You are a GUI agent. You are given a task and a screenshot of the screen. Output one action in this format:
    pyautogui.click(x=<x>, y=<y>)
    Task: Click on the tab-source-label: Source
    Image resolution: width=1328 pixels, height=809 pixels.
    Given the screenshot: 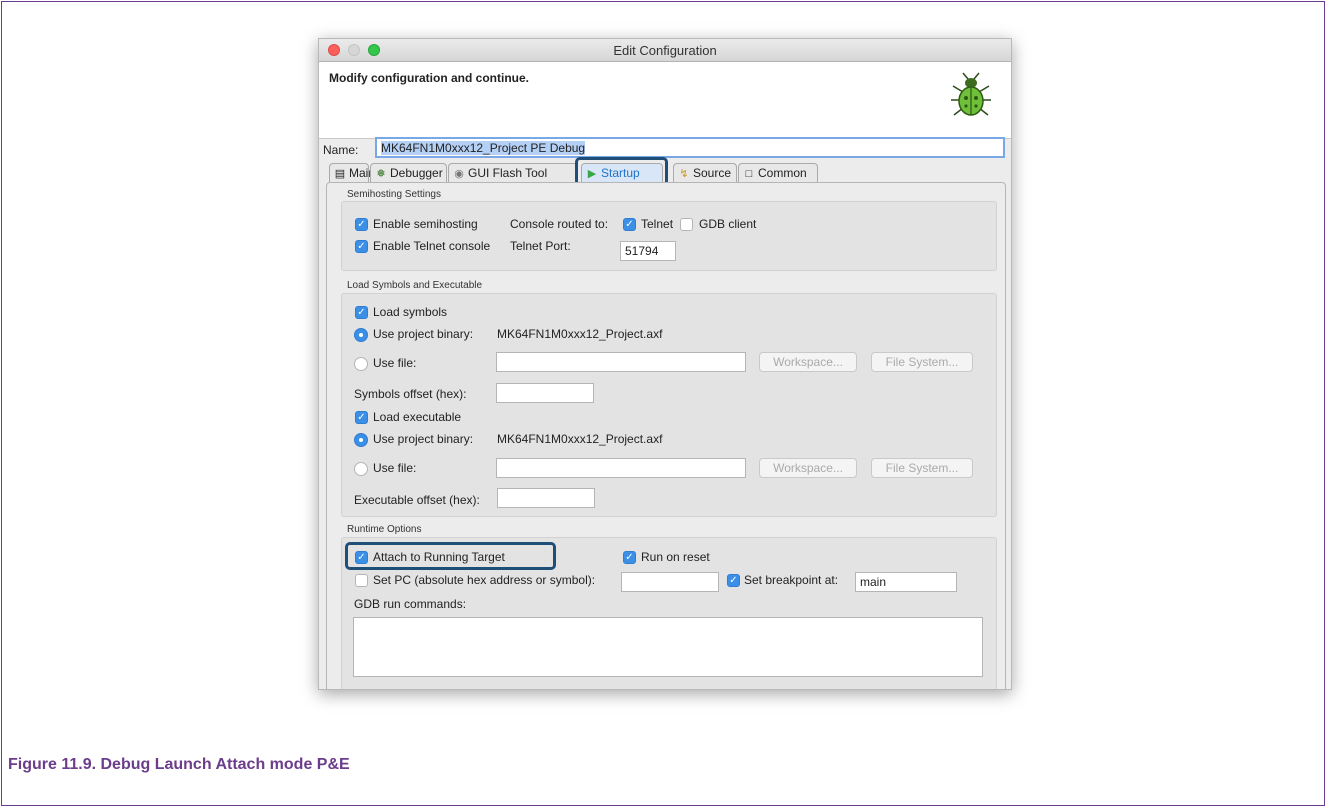 What is the action you would take?
    pyautogui.click(x=712, y=173)
    